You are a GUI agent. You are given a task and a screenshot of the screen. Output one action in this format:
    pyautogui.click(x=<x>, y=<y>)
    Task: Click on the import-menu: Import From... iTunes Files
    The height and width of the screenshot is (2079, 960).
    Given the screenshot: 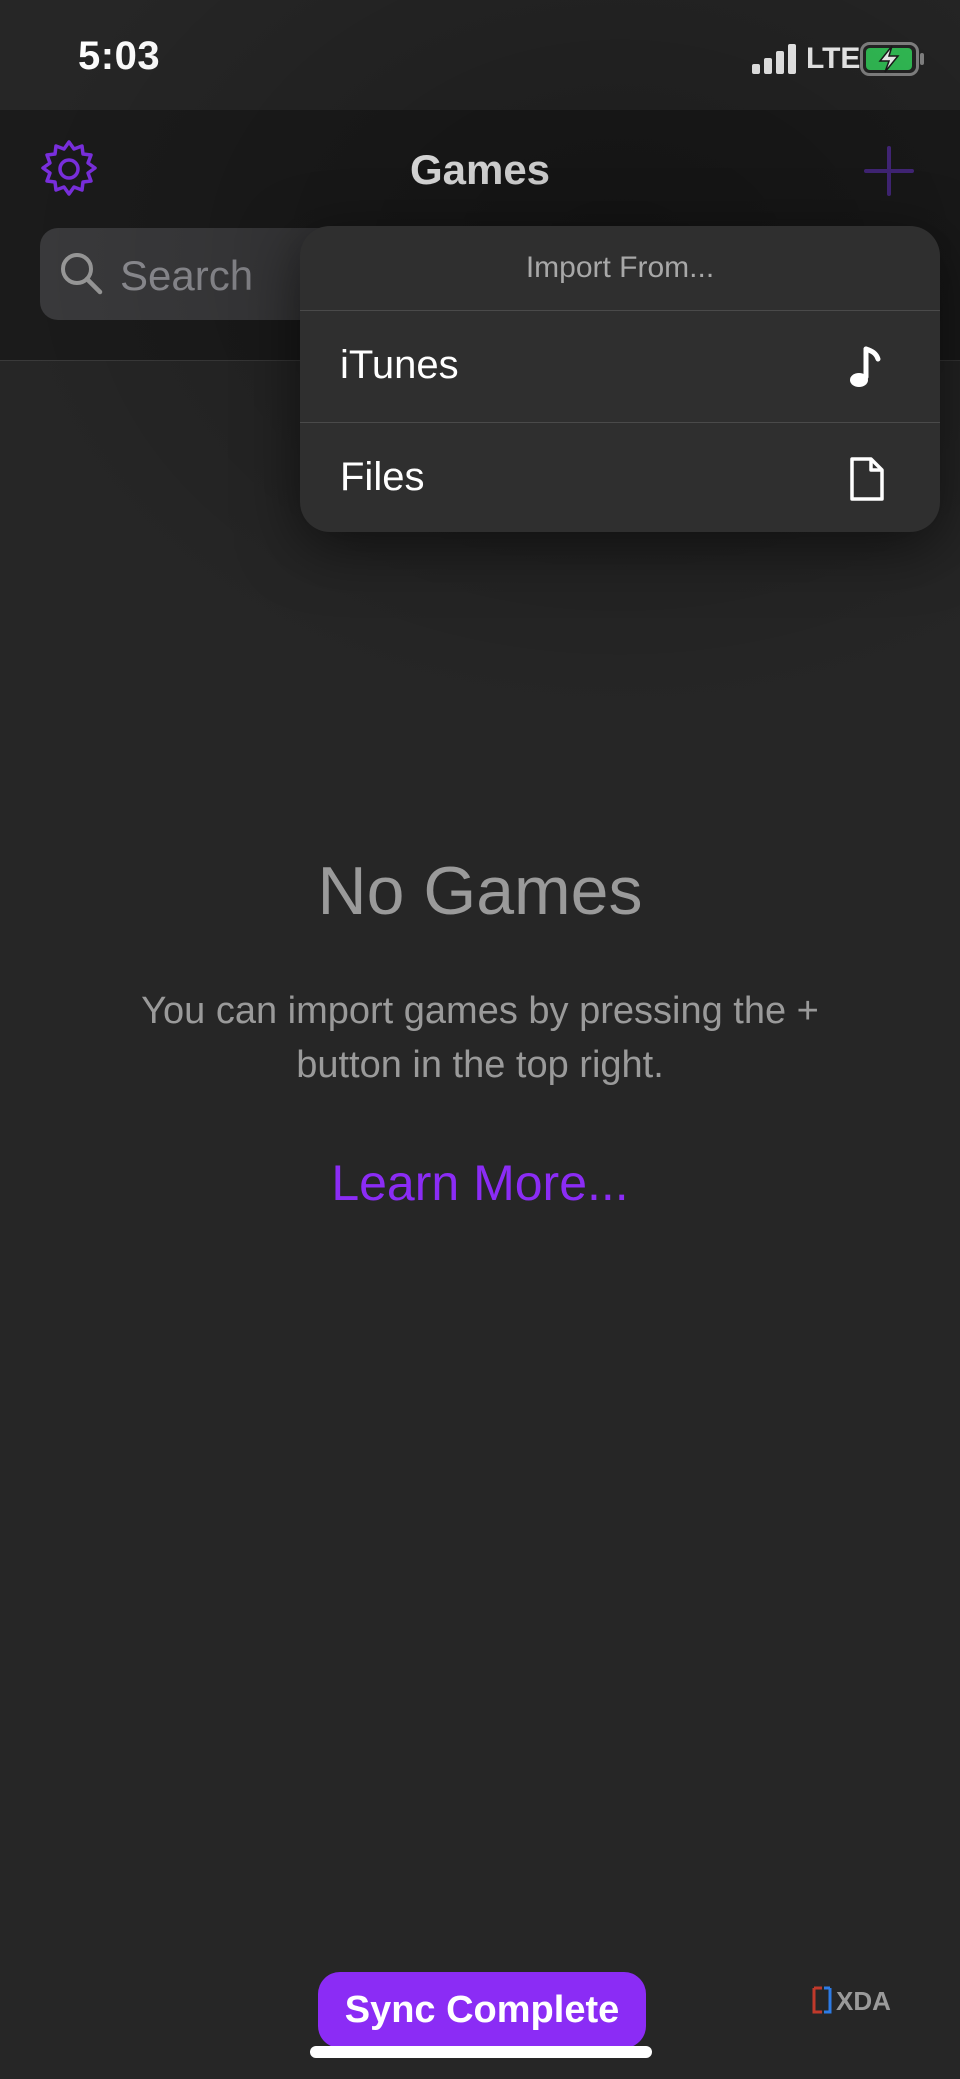 What is the action you would take?
    pyautogui.click(x=620, y=379)
    